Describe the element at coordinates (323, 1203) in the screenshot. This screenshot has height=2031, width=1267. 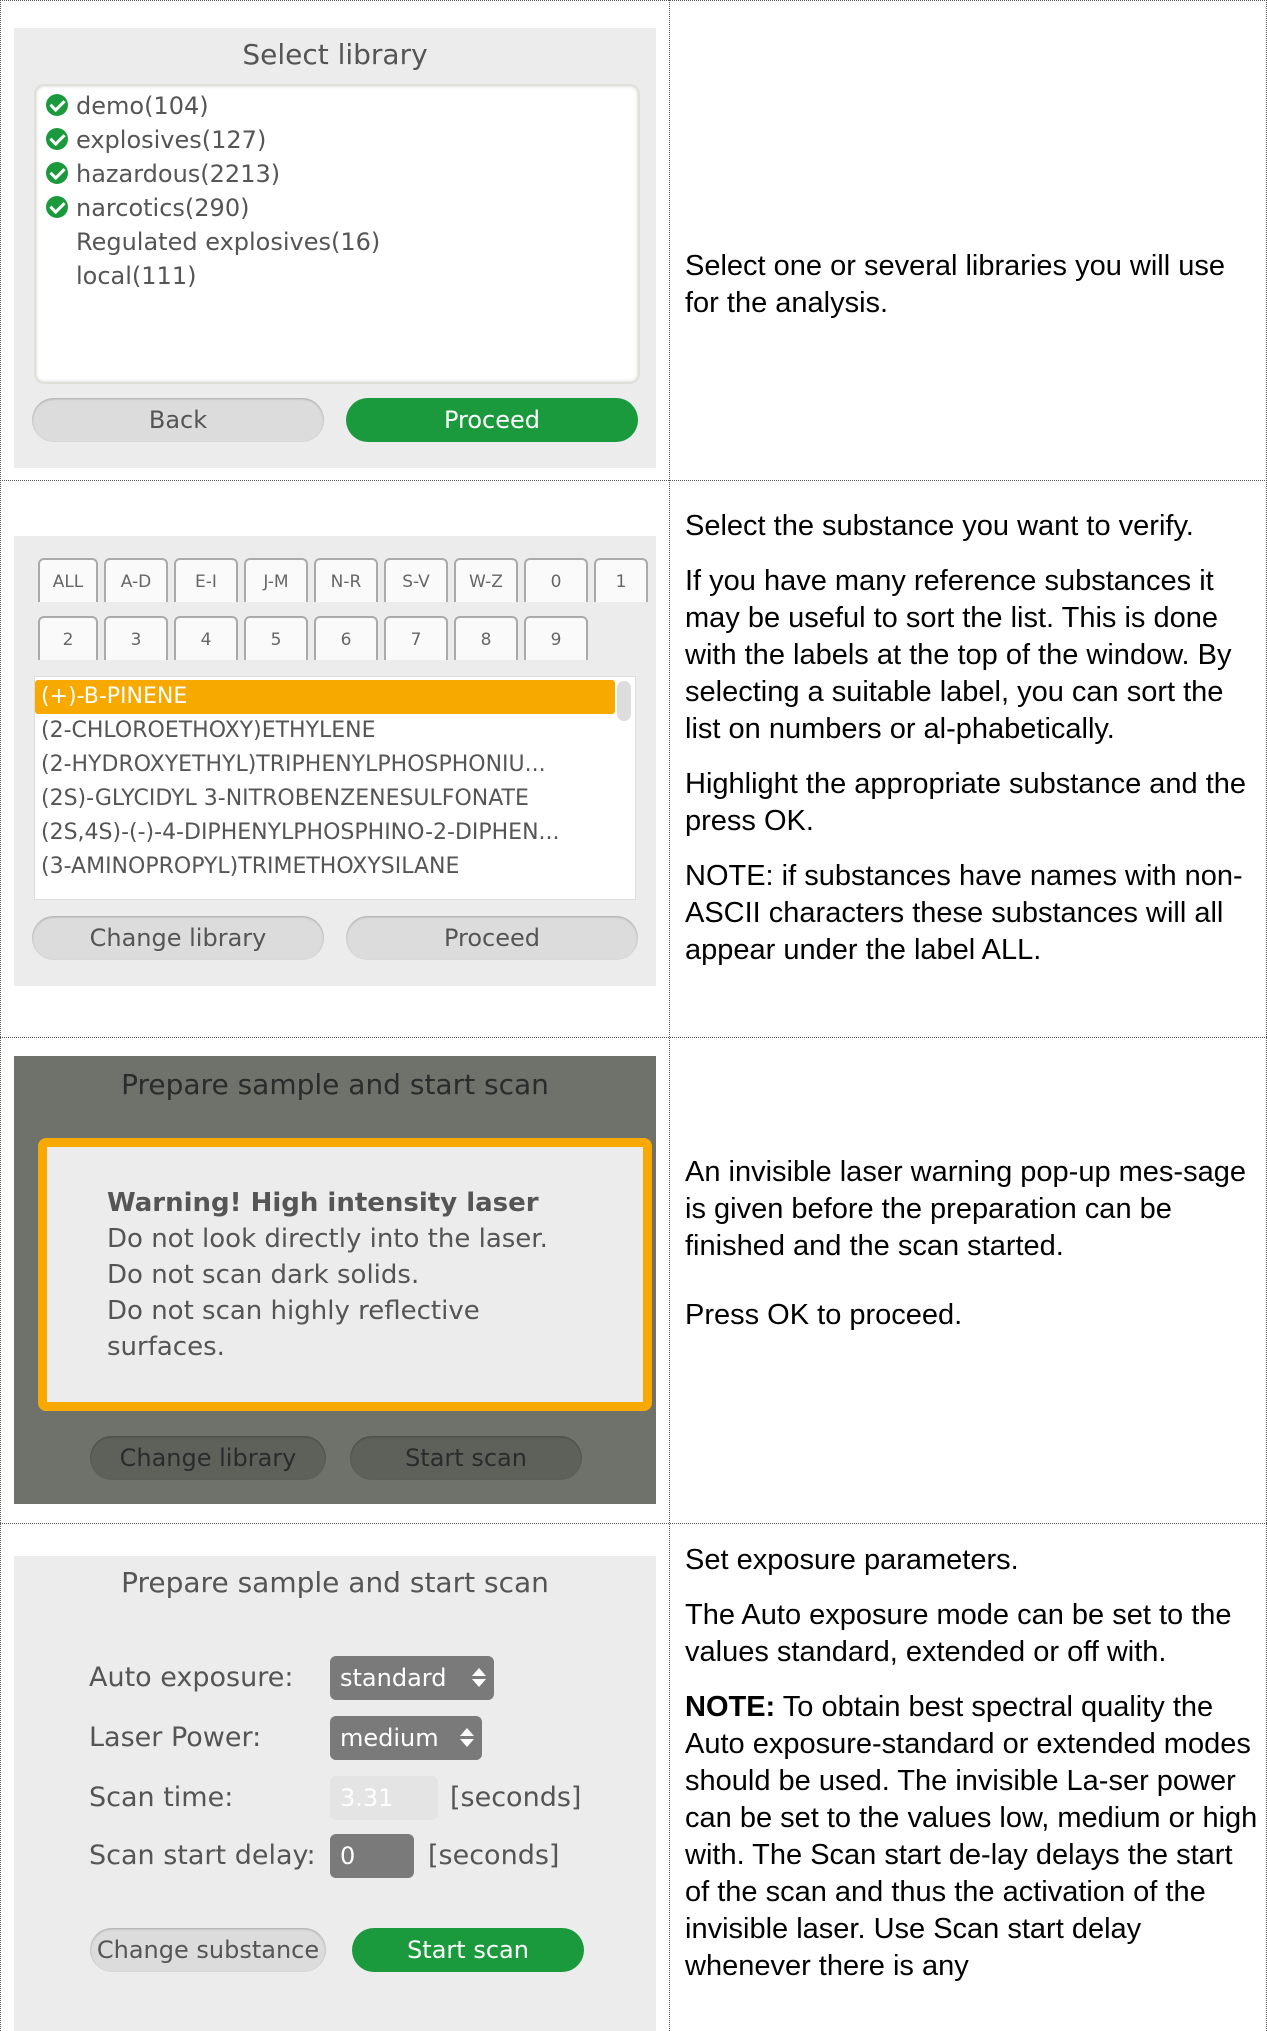
I see `warning-heading: Warning! High intensity laser` at that location.